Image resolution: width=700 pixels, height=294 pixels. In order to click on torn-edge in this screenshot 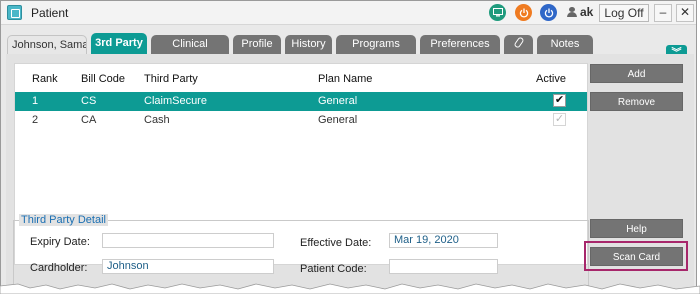, I will do `click(350, 288)`.